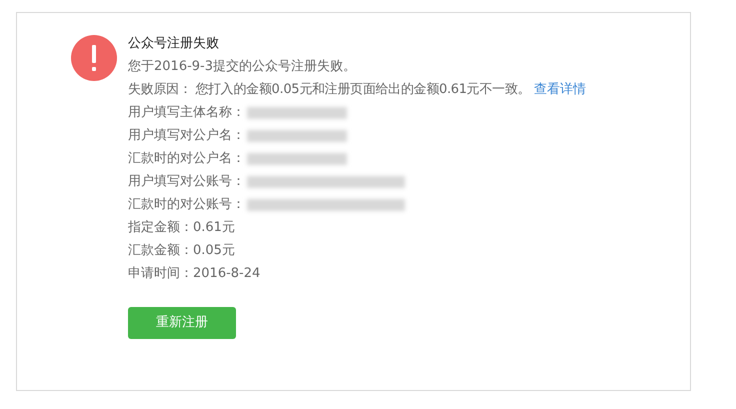  What do you see at coordinates (160, 228) in the screenshot?
I see `field-label: 指定金额：` at bounding box center [160, 228].